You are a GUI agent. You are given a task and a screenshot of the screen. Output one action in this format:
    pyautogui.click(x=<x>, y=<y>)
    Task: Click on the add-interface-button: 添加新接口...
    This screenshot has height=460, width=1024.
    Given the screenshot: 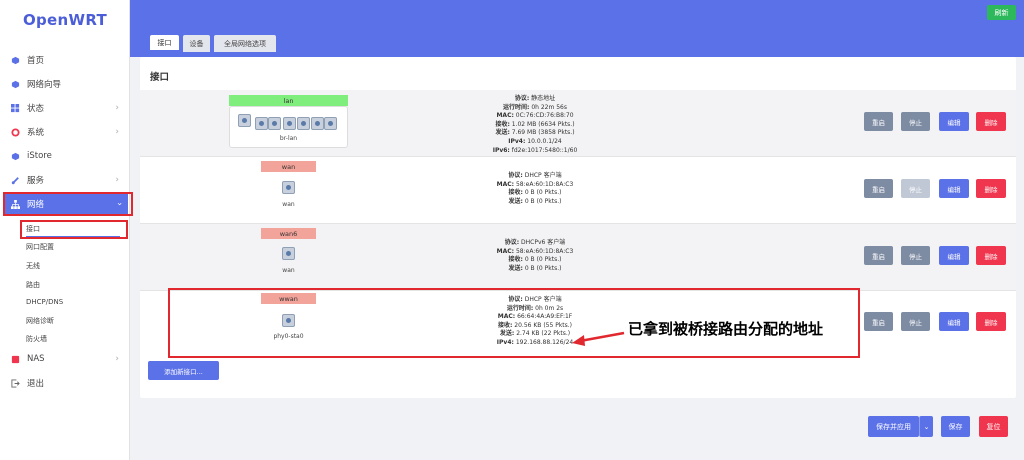 What is the action you would take?
    pyautogui.click(x=183, y=370)
    